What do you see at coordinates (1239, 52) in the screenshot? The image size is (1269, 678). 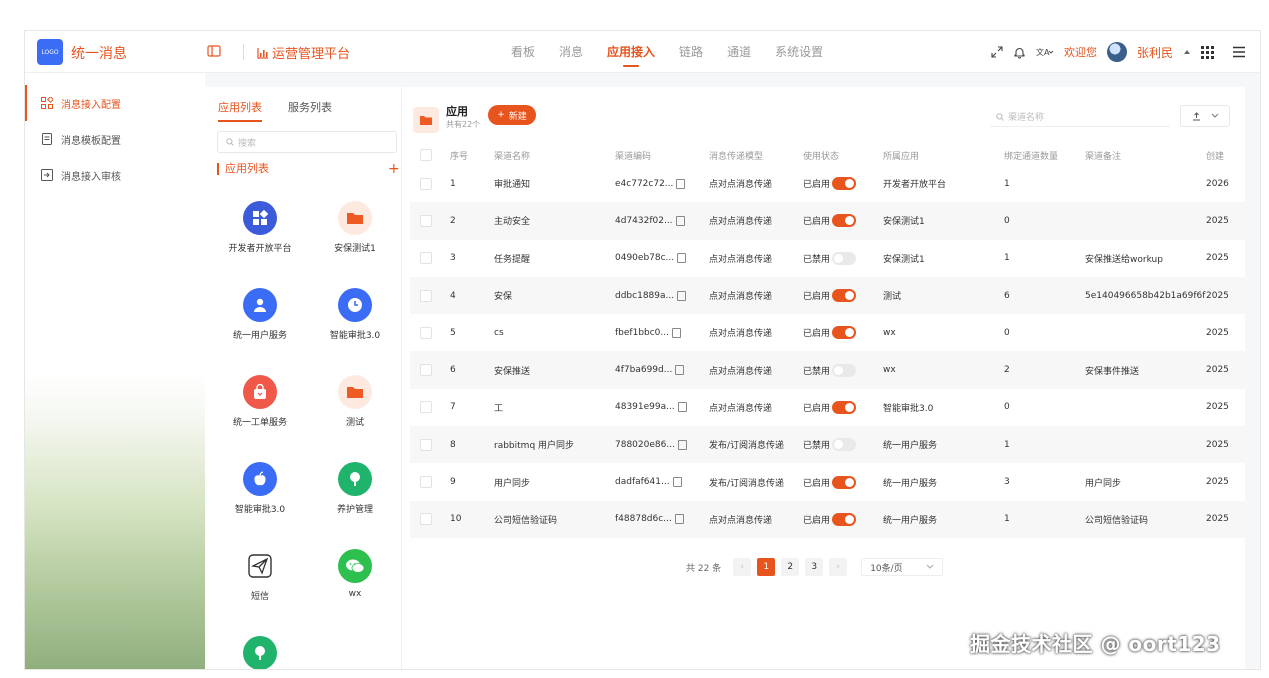 I see `menu-icon` at bounding box center [1239, 52].